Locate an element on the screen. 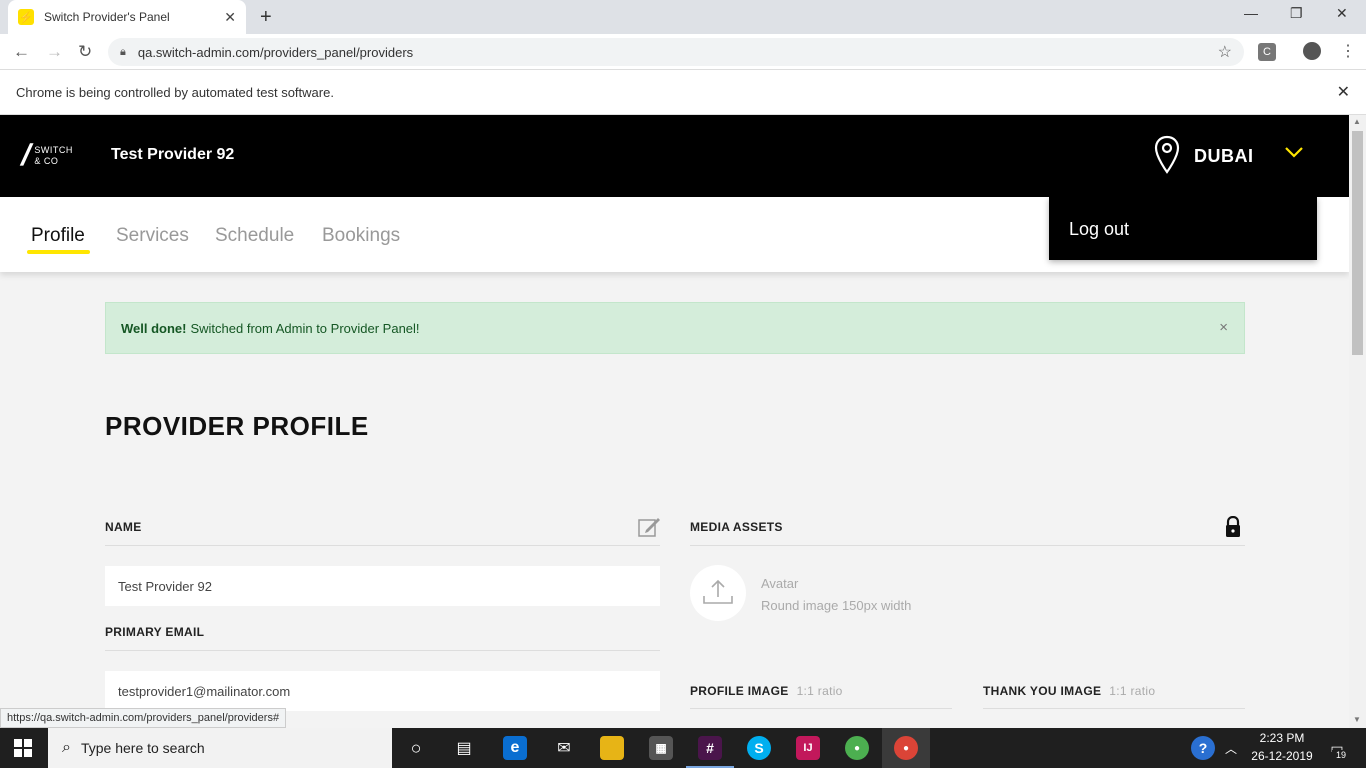 The image size is (1366, 768). tray-chevron-up-icon: ︿ is located at coordinates (1231, 748).